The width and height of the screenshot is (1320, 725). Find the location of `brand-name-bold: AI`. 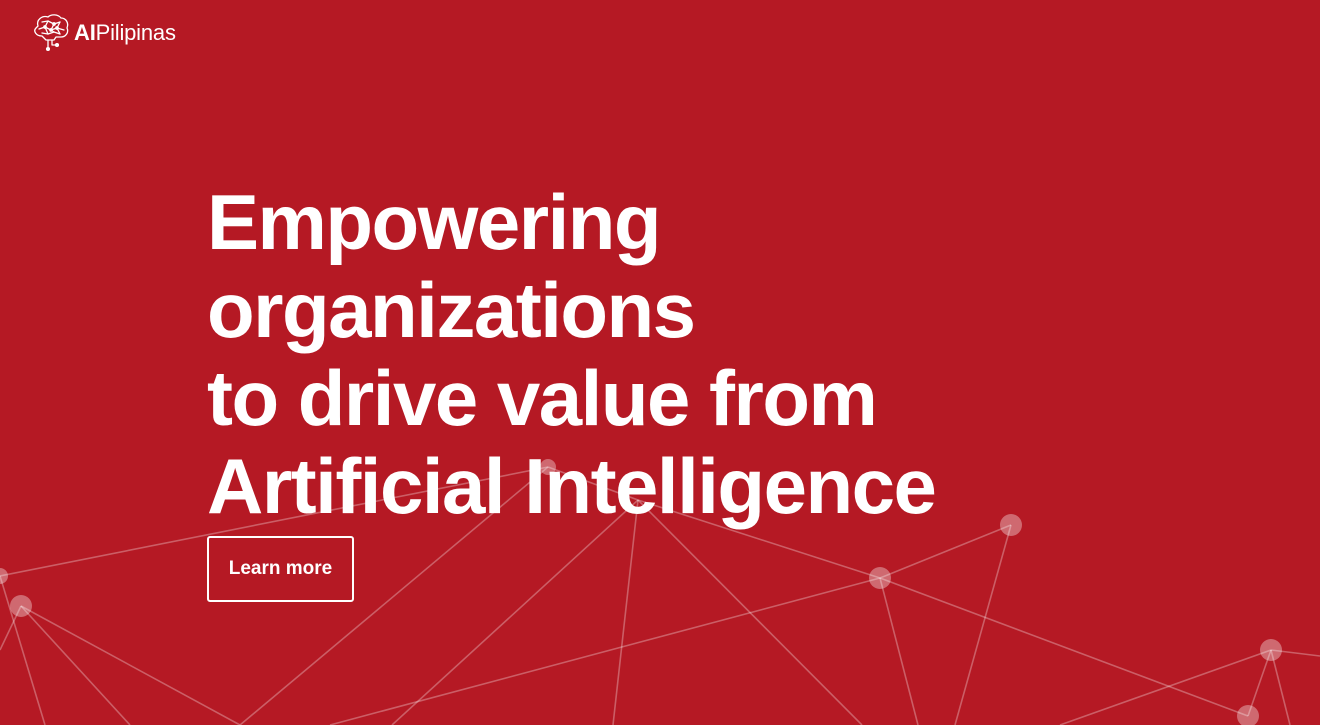

brand-name-bold: AI is located at coordinates (85, 32).